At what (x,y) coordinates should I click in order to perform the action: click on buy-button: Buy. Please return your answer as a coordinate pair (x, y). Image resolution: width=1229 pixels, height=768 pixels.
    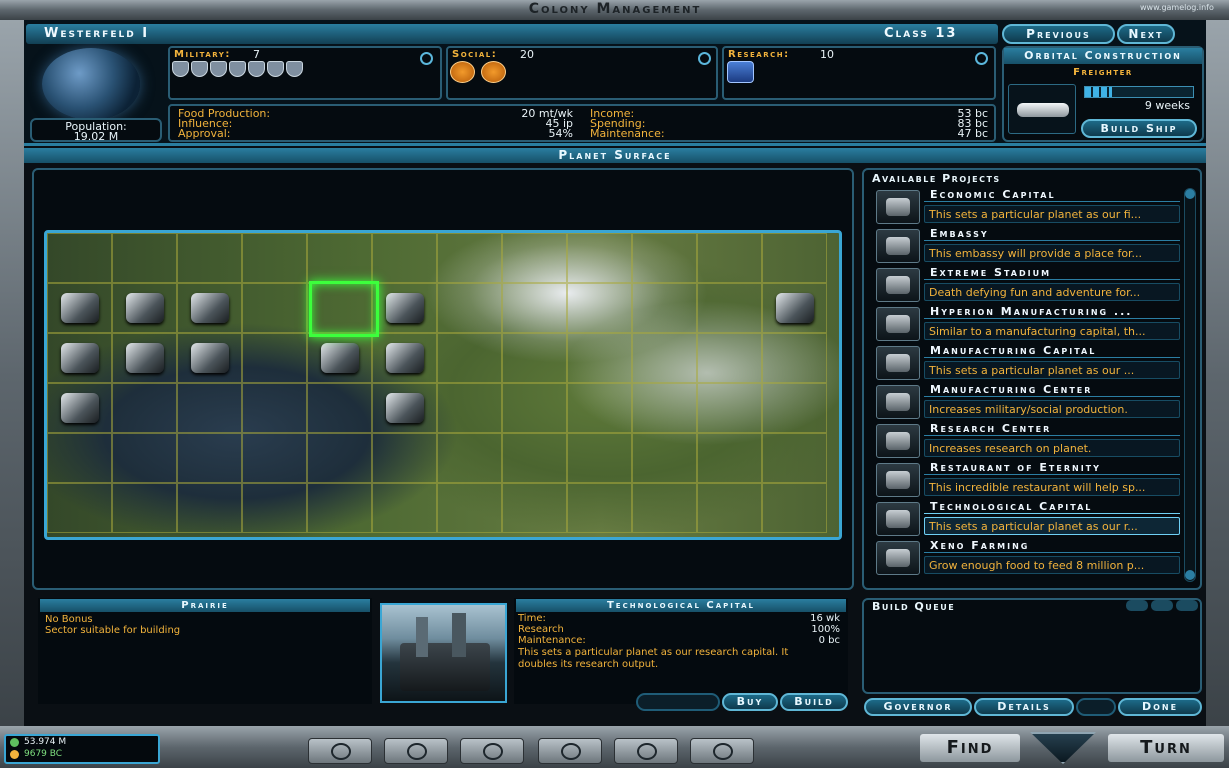
    Looking at the image, I should click on (750, 702).